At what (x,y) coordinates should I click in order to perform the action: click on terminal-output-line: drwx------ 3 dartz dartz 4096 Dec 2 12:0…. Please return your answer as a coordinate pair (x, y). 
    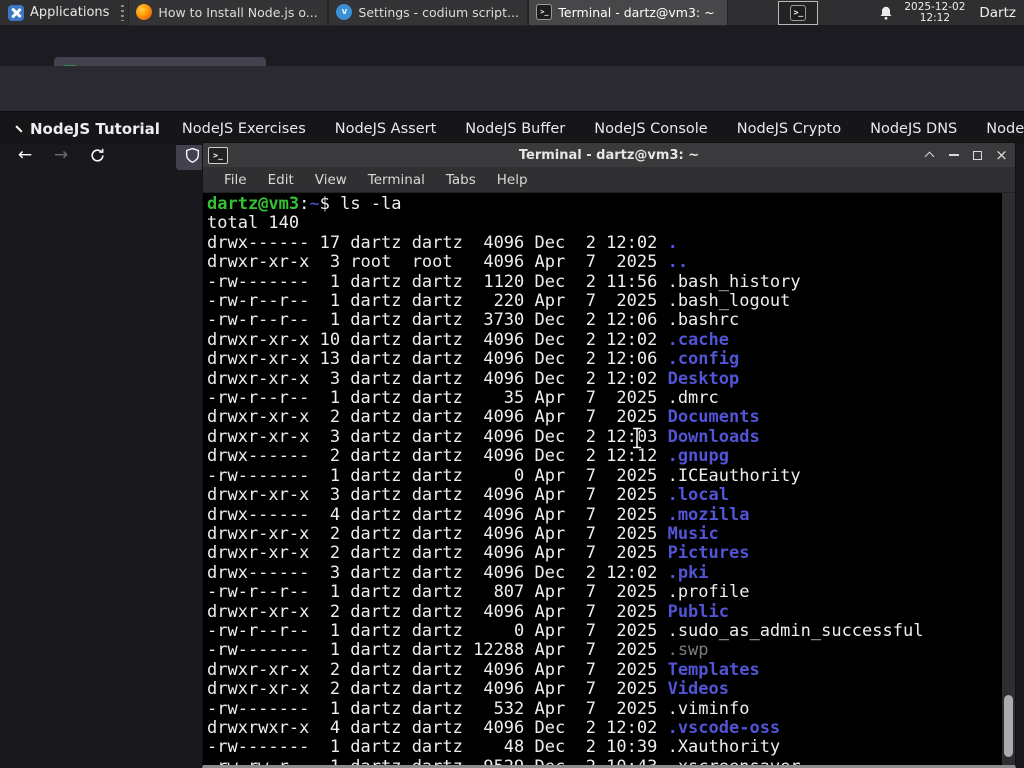
    Looking at the image, I should click on (610, 572).